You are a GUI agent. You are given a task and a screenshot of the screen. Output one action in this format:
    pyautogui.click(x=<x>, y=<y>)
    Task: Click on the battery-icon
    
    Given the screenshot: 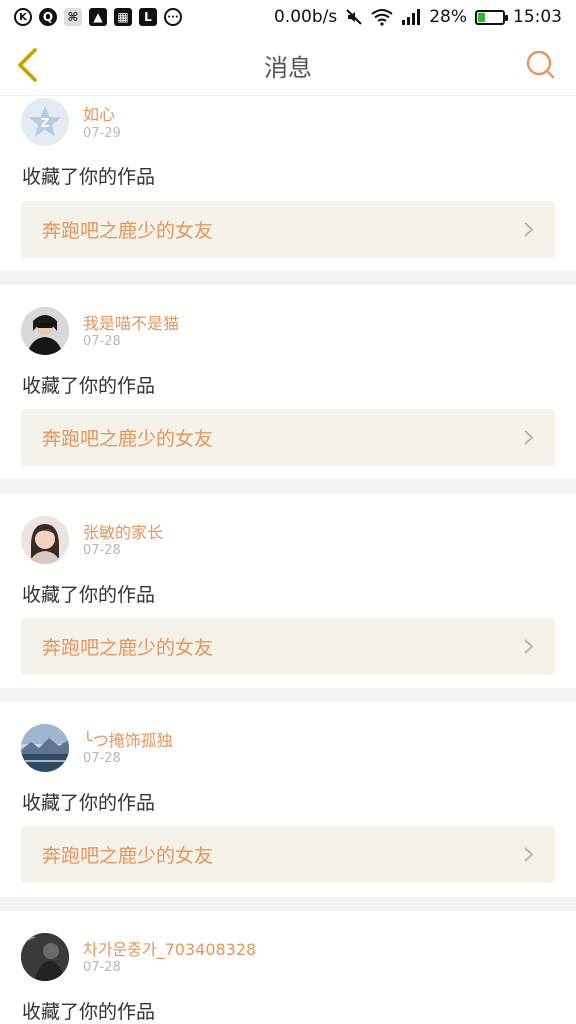 What is the action you would take?
    pyautogui.click(x=491, y=17)
    